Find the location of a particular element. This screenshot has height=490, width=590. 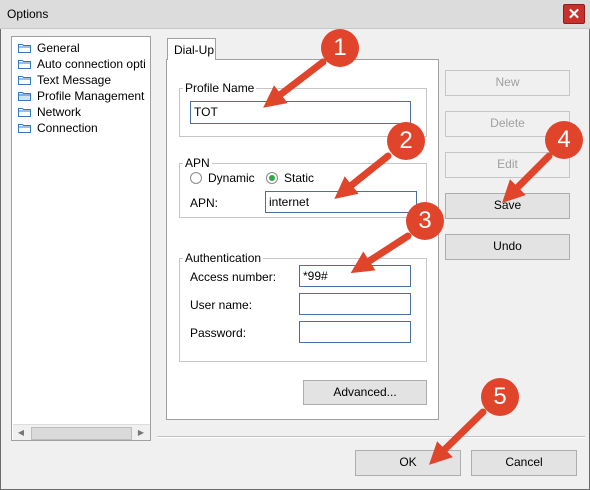

annotation-marker-4: 4 is located at coordinates (564, 140).